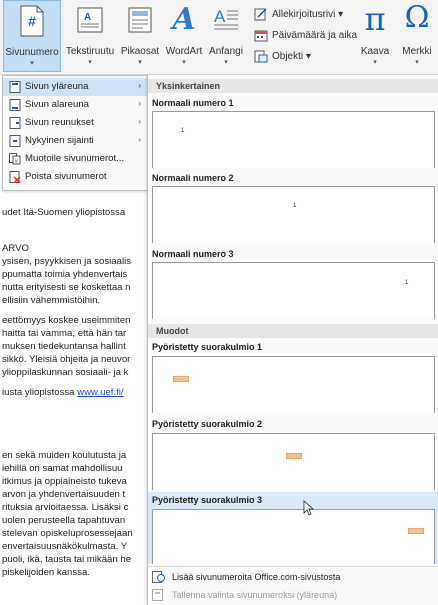 The height and width of the screenshot is (605, 438). Describe the element at coordinates (32, 36) in the screenshot. I see `page-number-button: # Sivunumero ▾` at that location.